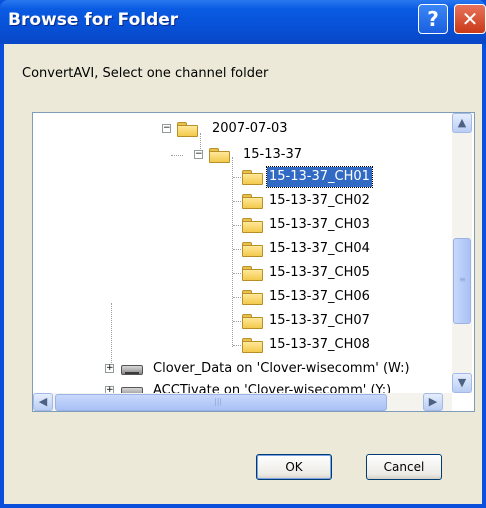  What do you see at coordinates (132, 369) in the screenshot?
I see `network-drive-icon` at bounding box center [132, 369].